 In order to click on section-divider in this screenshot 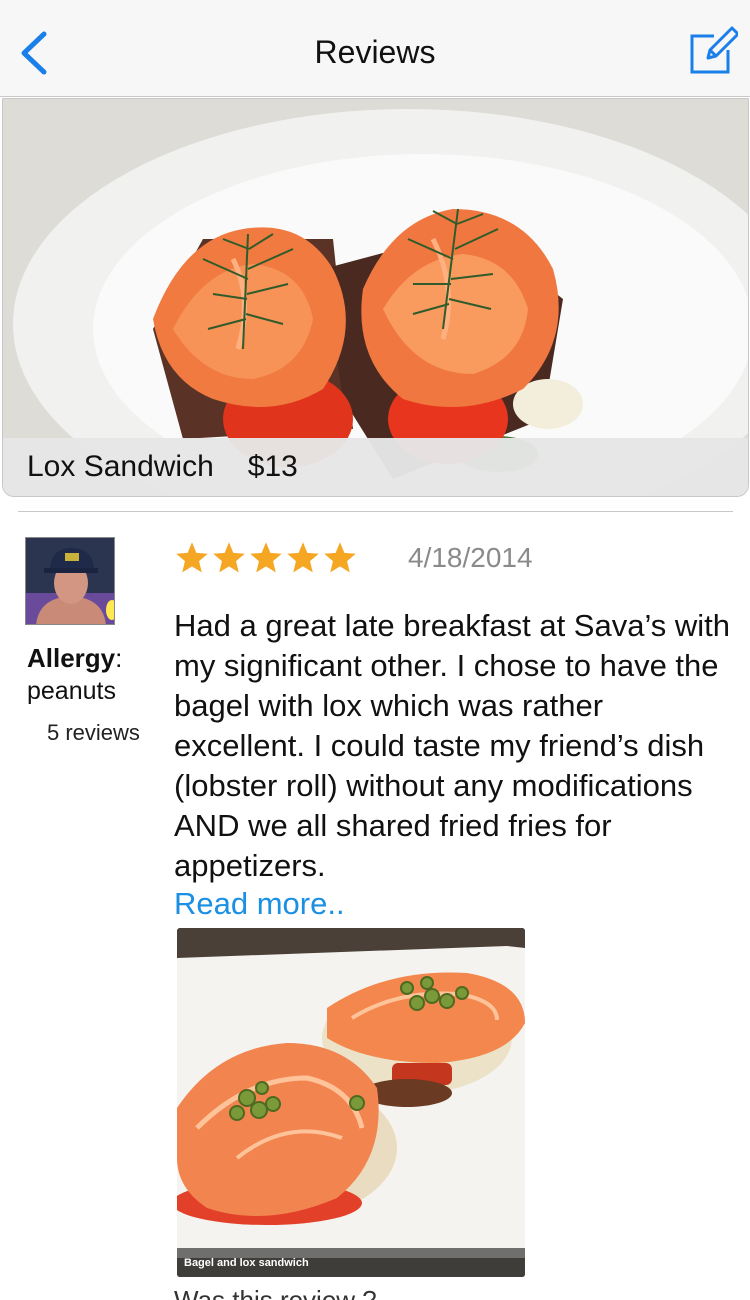, I will do `click(375, 511)`.